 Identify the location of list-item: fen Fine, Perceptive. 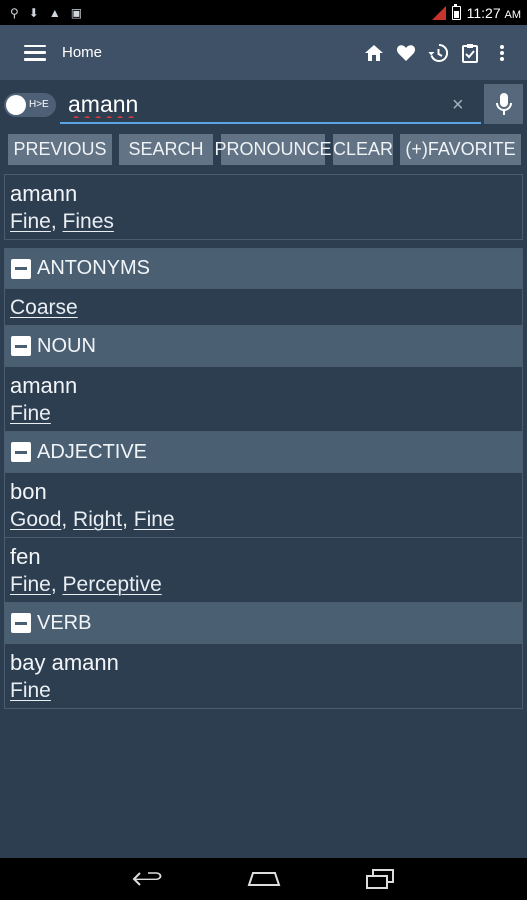
(263, 570).